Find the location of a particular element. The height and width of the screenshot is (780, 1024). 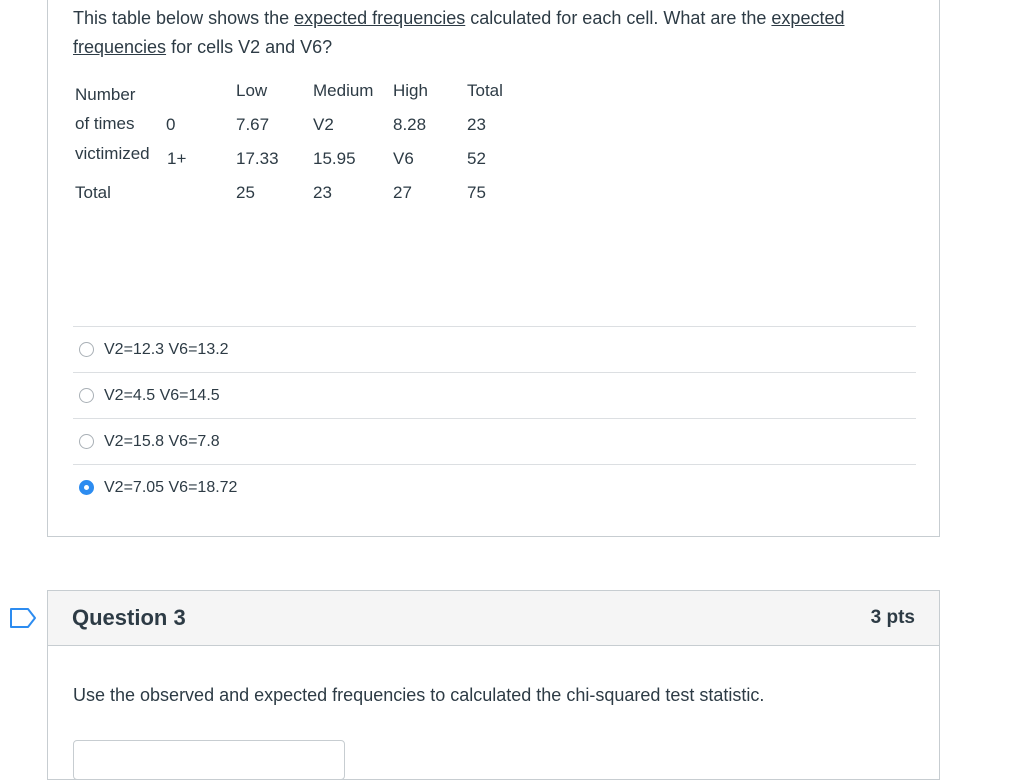

column-header: Total is located at coordinates (485, 90).